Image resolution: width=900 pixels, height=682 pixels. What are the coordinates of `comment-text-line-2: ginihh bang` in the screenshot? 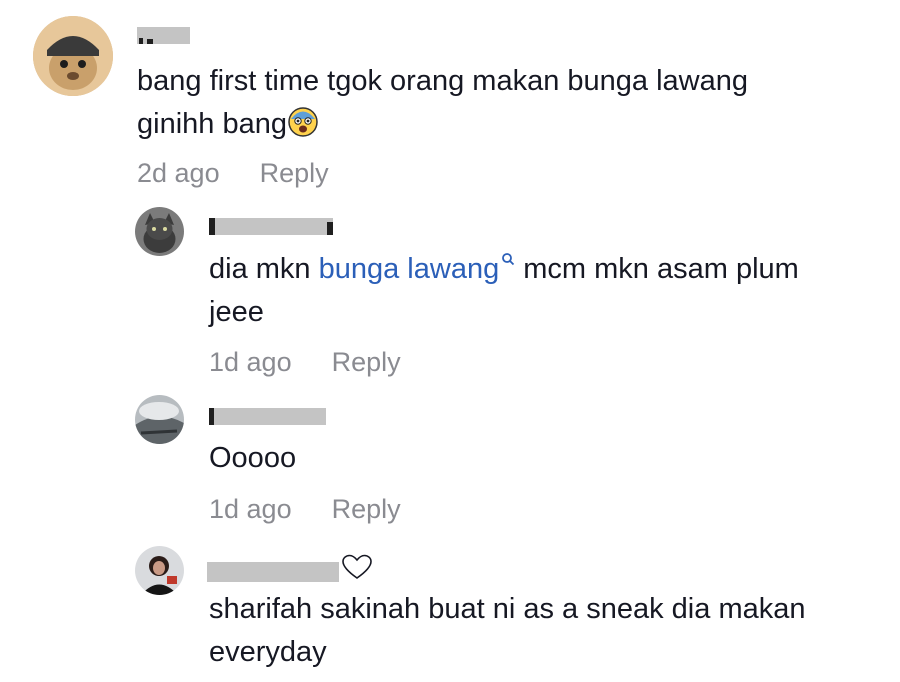 It's located at (228, 124).